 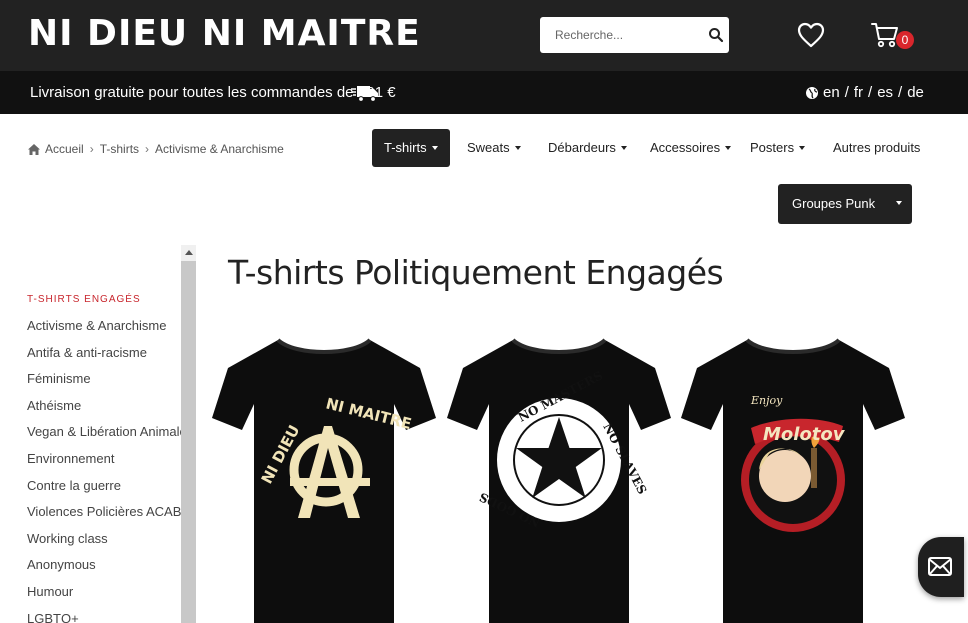 What do you see at coordinates (34, 149) in the screenshot?
I see `home-icon` at bounding box center [34, 149].